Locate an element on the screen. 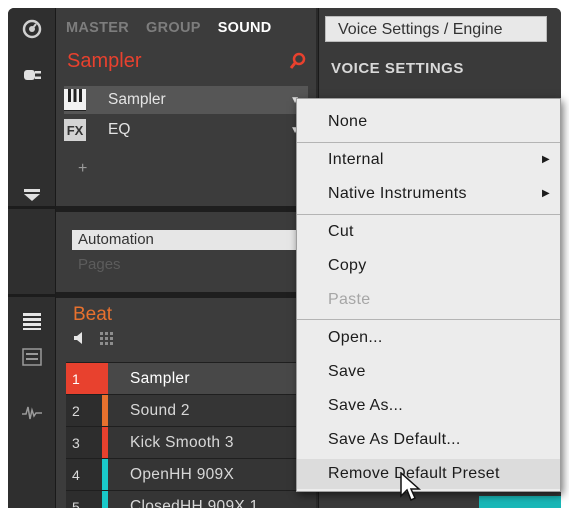  sound-number: 3 is located at coordinates (84, 443).